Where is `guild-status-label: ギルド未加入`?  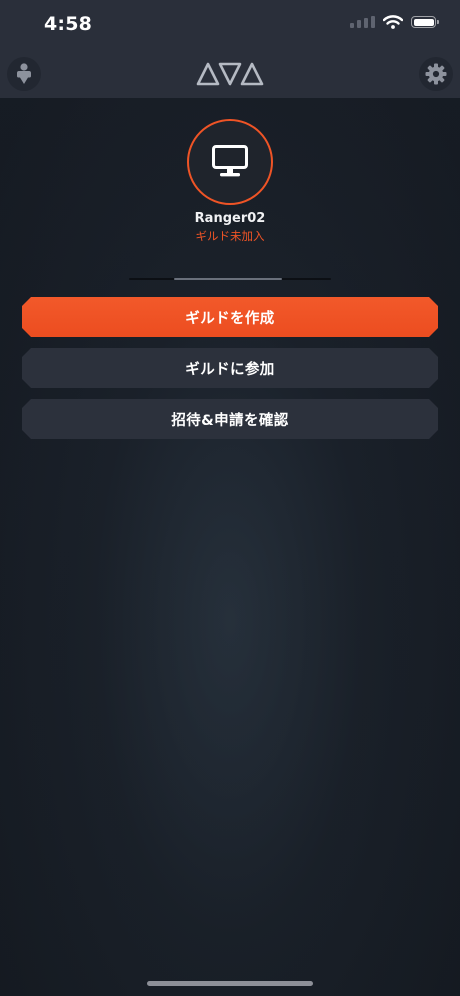
guild-status-label: ギルド未加入 is located at coordinates (230, 236).